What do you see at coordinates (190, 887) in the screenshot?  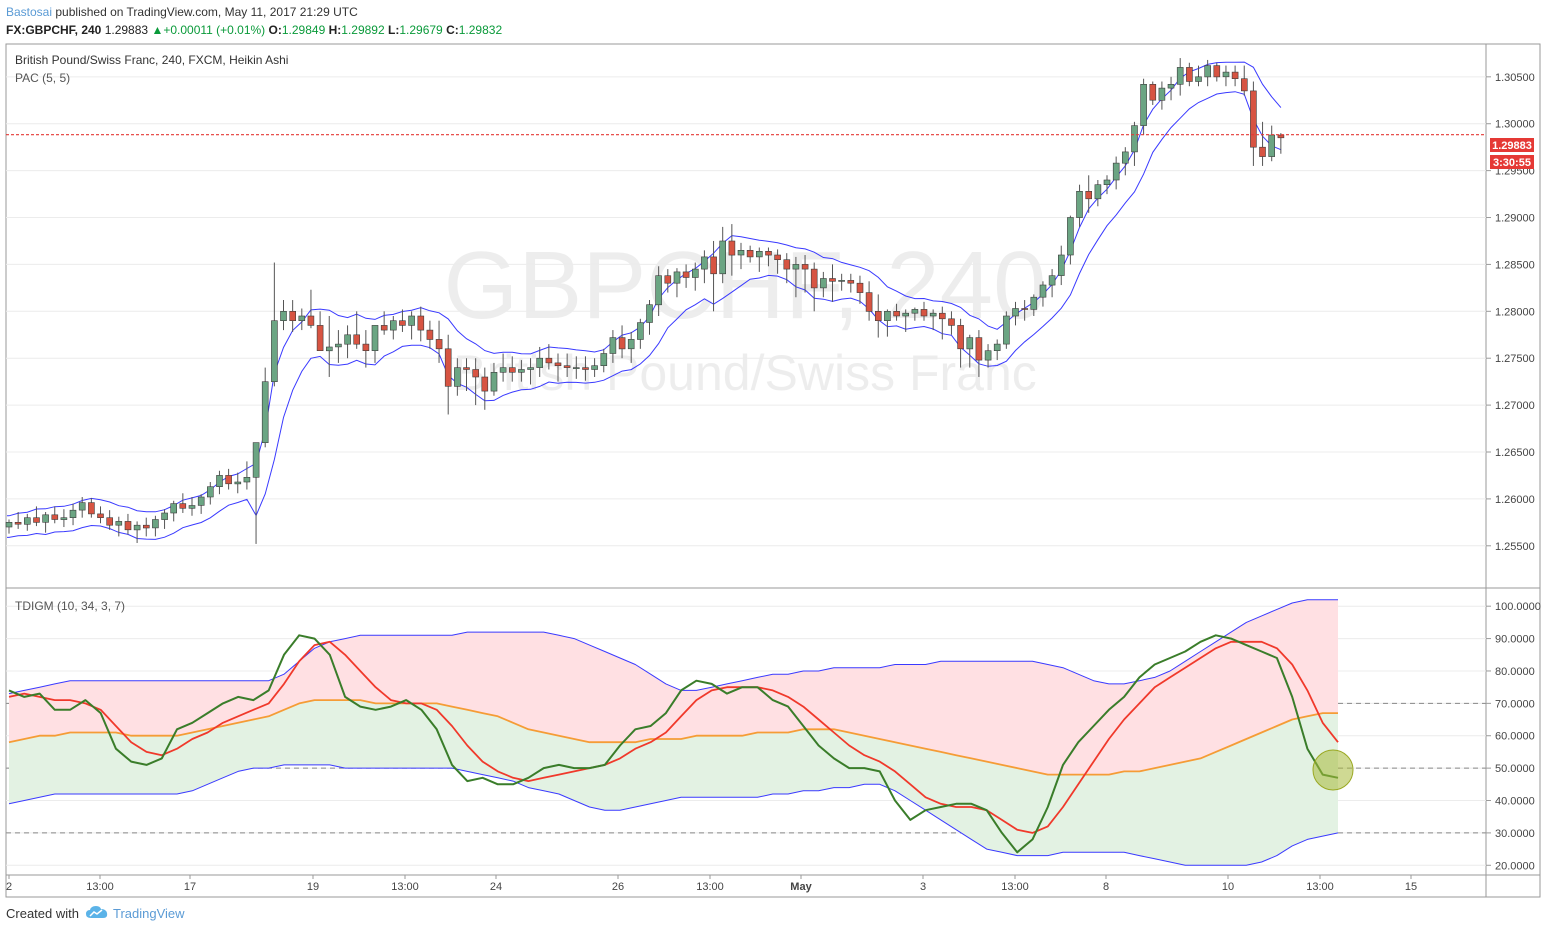 I see `time-tick-label: 17` at bounding box center [190, 887].